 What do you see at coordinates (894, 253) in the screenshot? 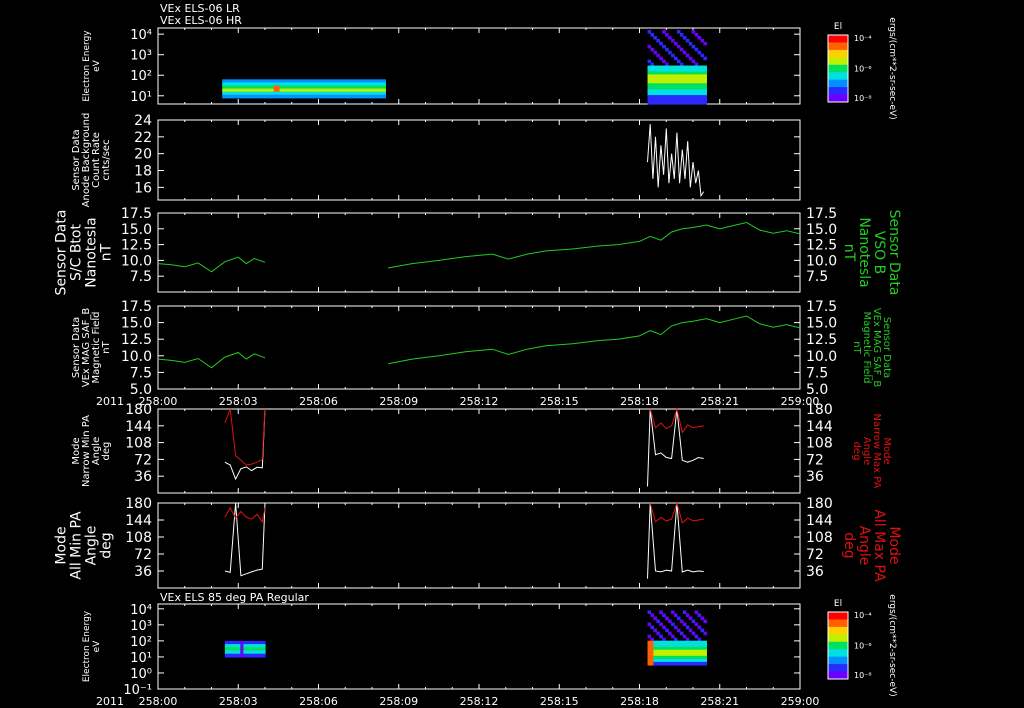
I see `right-axis-label: Sensor Data` at bounding box center [894, 253].